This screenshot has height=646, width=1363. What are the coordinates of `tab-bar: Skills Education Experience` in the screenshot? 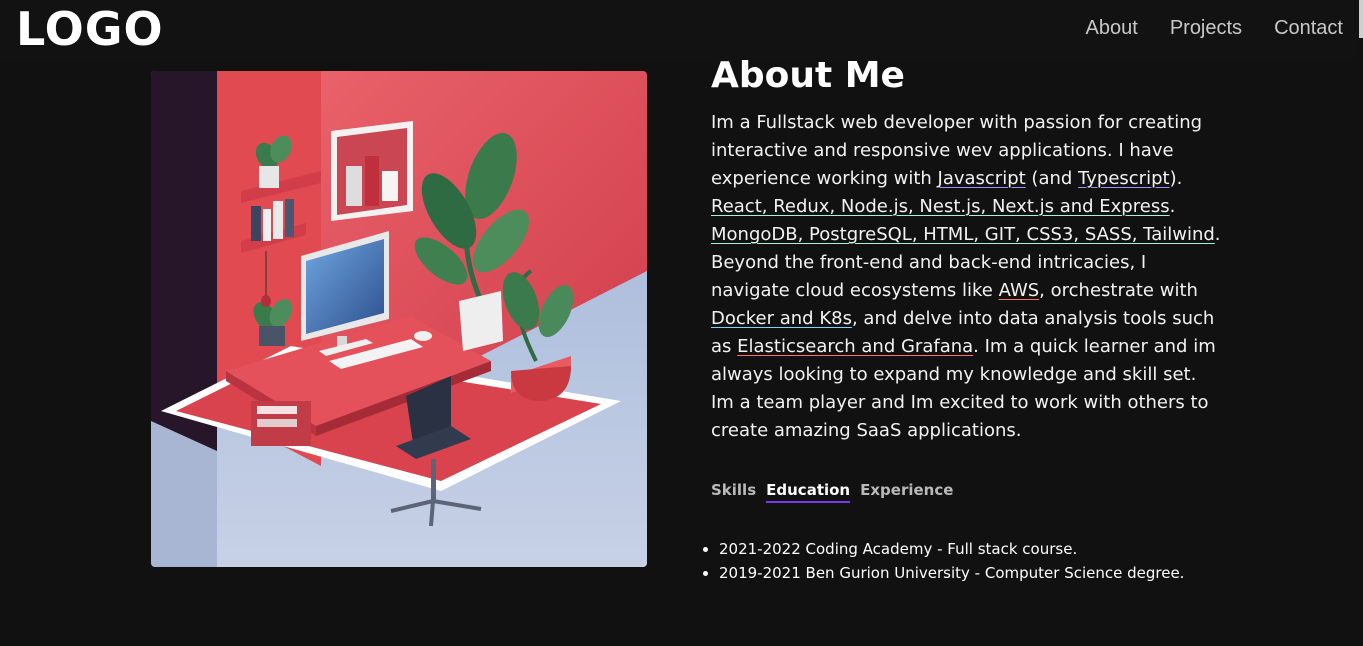 It's located at (832, 492).